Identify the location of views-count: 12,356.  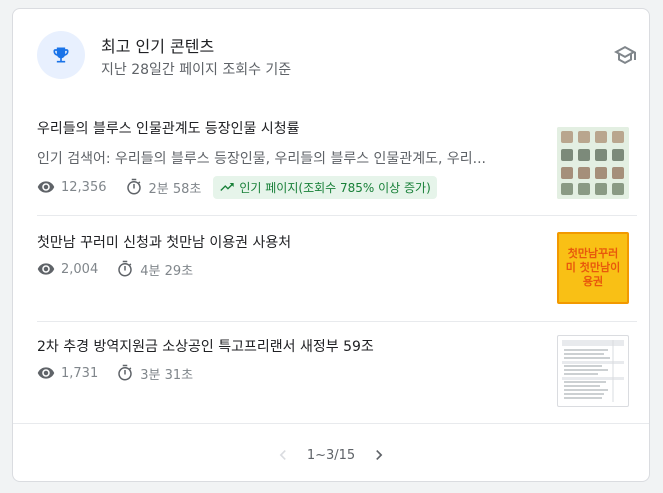
(84, 187).